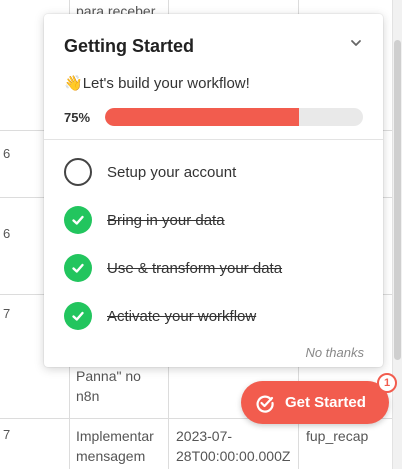  Describe the element at coordinates (397, 200) in the screenshot. I see `scrollbar-thumb` at that location.